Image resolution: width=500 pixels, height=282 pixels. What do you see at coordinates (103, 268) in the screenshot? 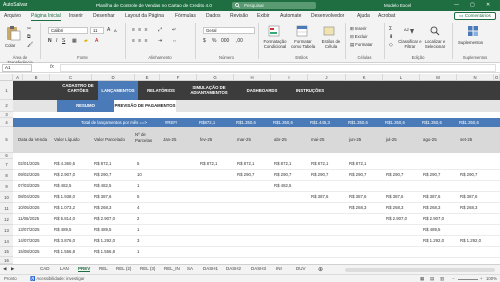
I see `sheet-tab: REL` at bounding box center [103, 268].